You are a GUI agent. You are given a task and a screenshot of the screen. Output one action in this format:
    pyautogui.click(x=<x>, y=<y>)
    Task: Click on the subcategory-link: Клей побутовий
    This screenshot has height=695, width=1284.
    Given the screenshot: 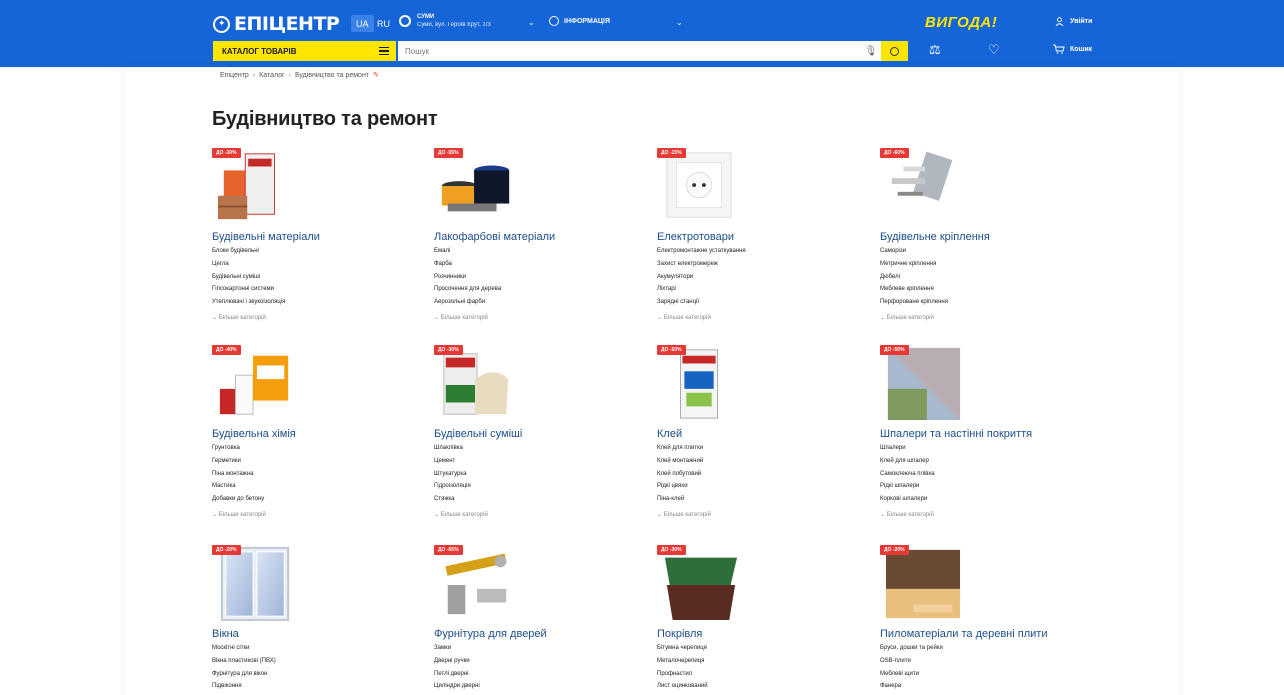 What is the action you would take?
    pyautogui.click(x=680, y=476)
    